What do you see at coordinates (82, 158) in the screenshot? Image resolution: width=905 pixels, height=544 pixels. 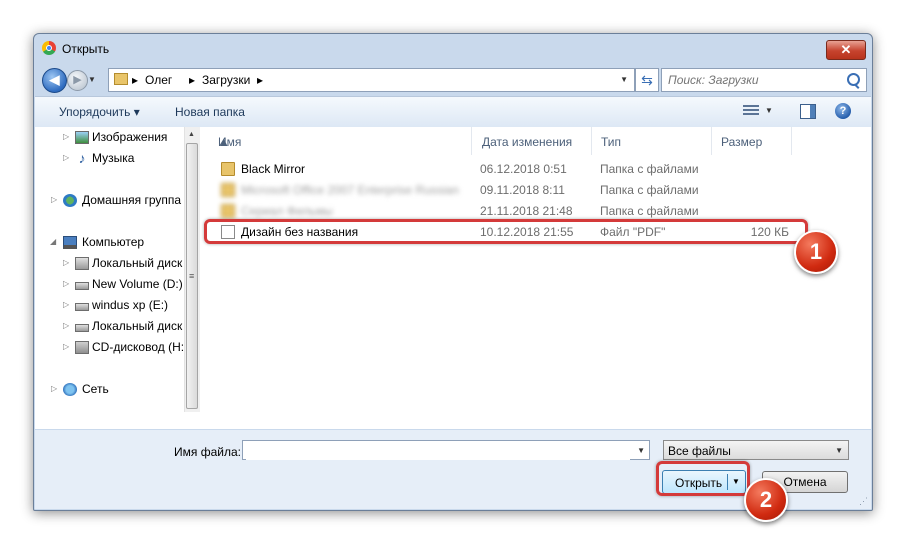 I see `music-icon: ♪` at bounding box center [82, 158].